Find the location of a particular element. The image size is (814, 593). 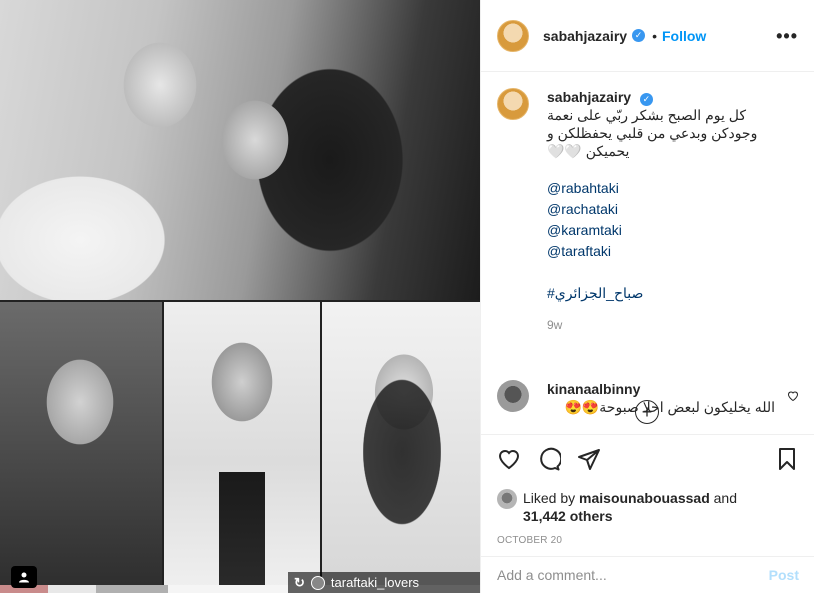

mention-link: @rachataki is located at coordinates (667, 209).